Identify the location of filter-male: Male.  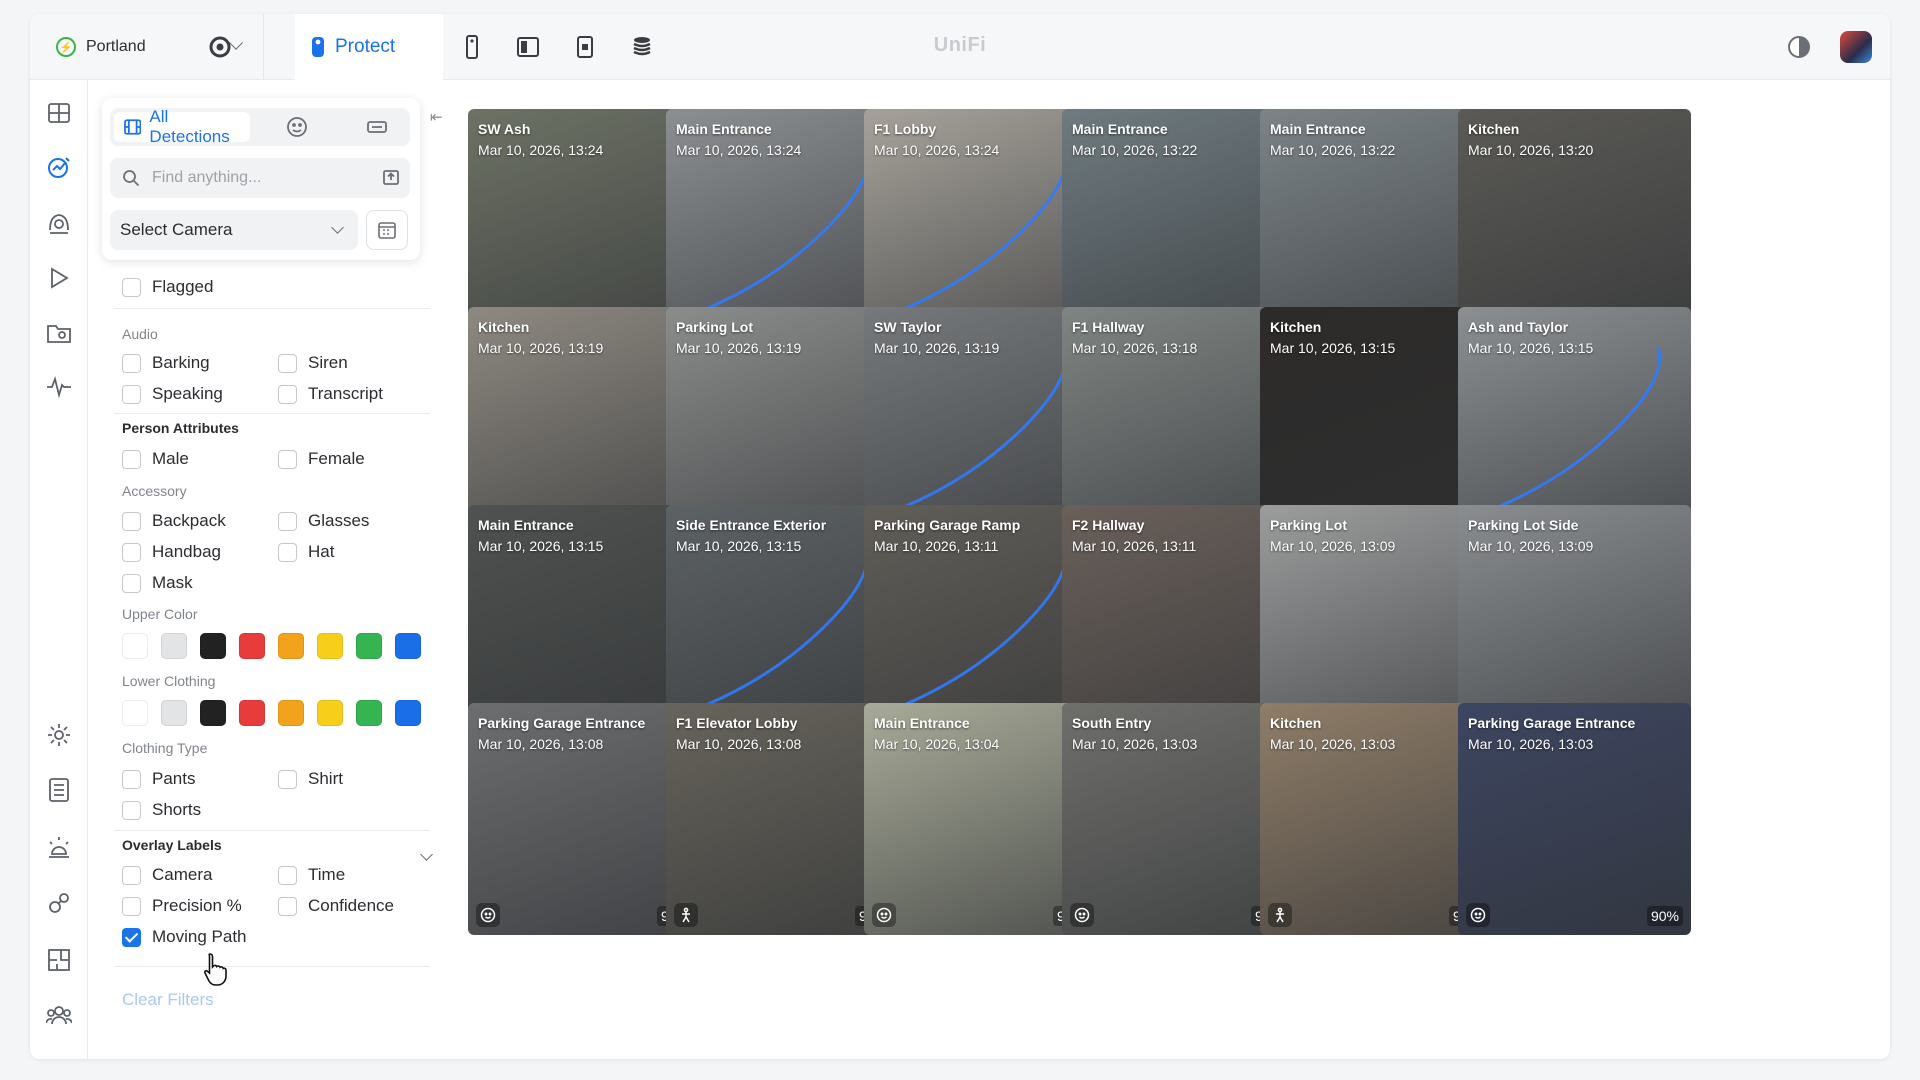
(155, 459).